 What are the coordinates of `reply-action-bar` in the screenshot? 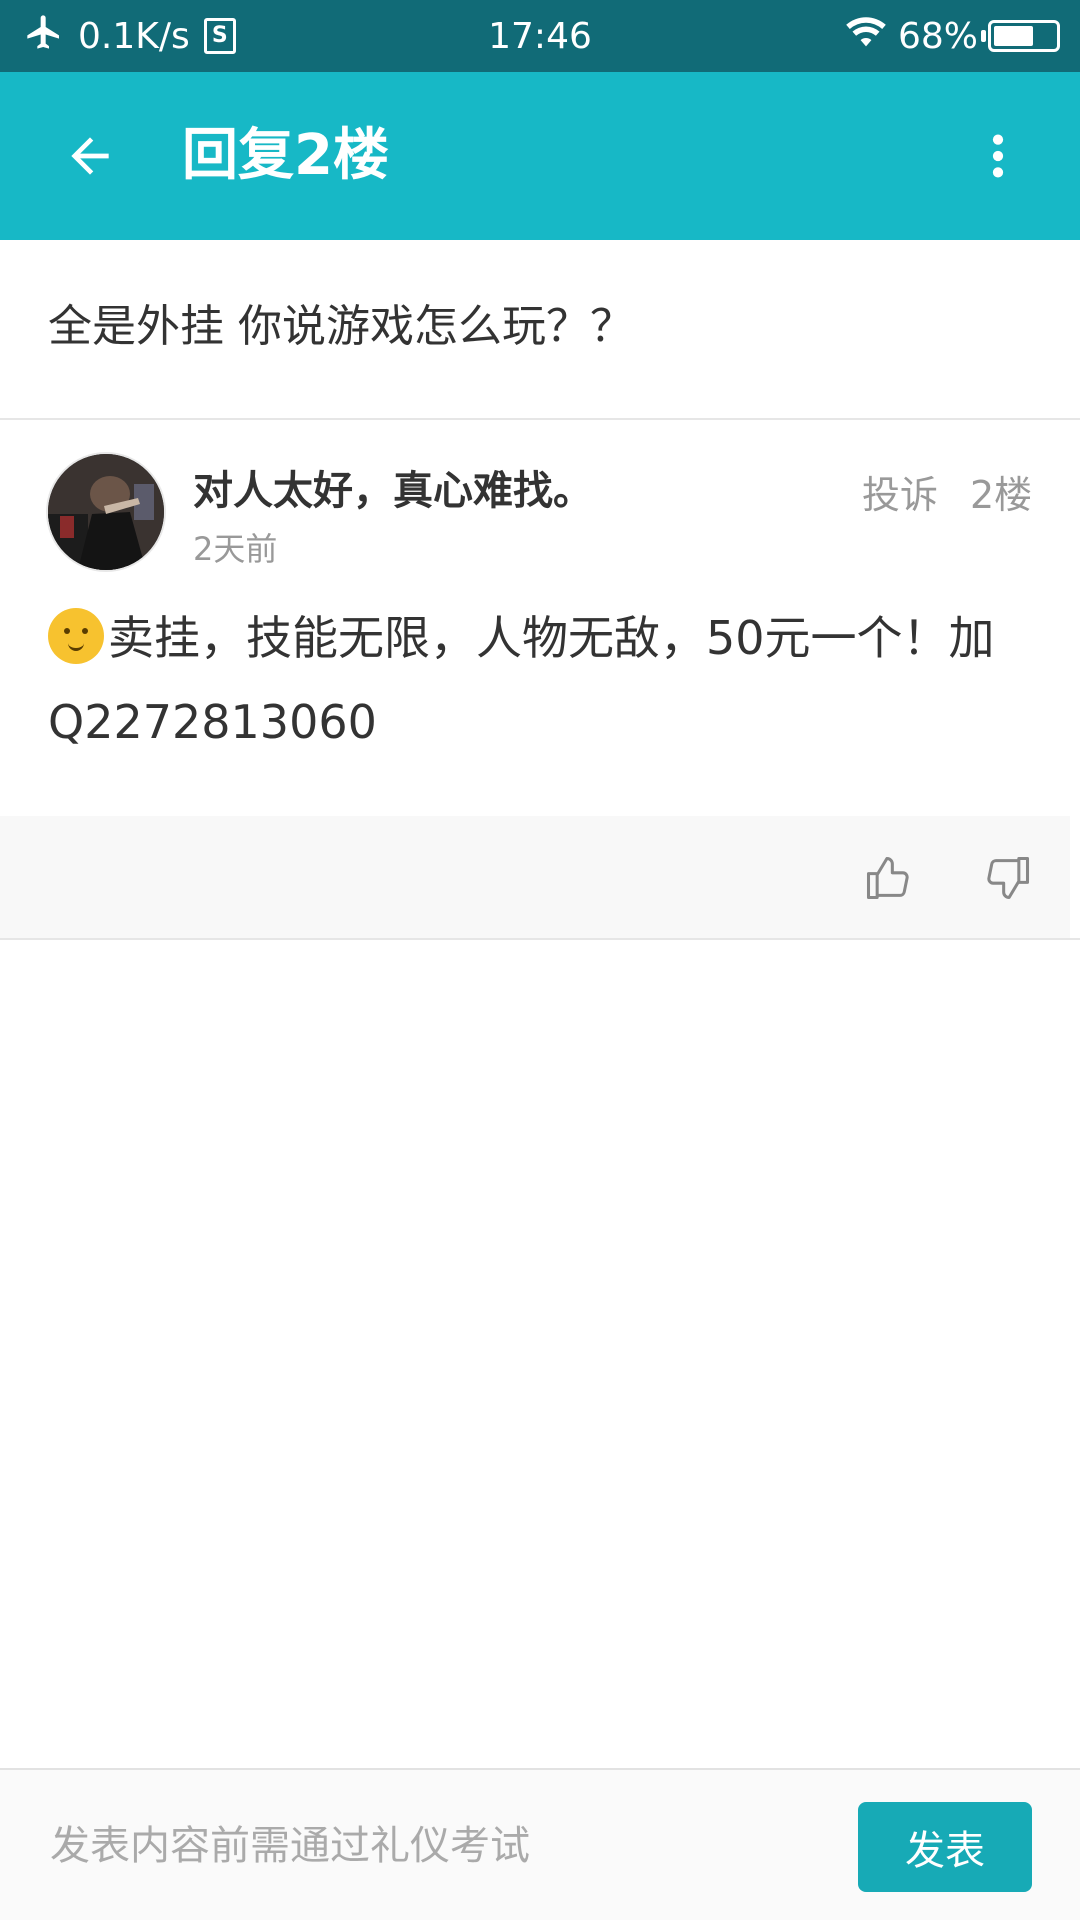 It's located at (535, 877).